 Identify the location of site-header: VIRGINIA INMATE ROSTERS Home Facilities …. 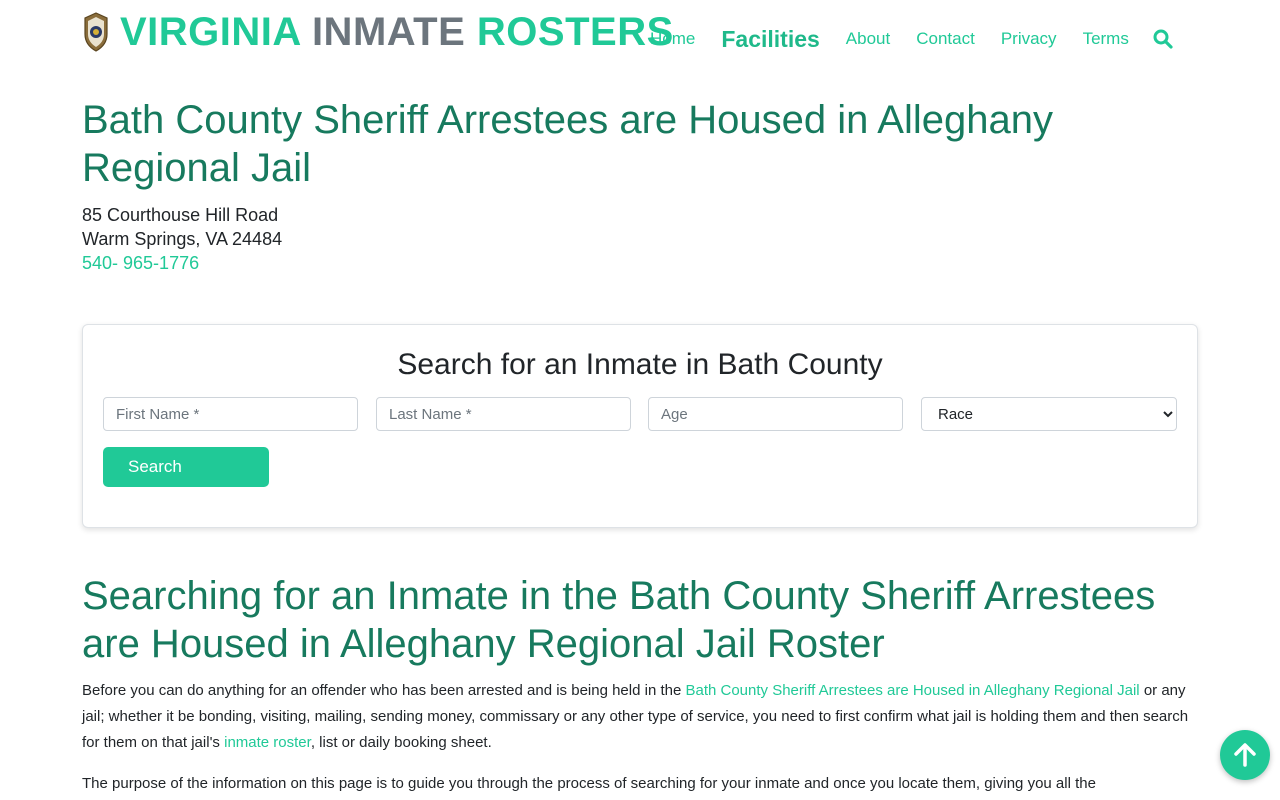
(640, 39).